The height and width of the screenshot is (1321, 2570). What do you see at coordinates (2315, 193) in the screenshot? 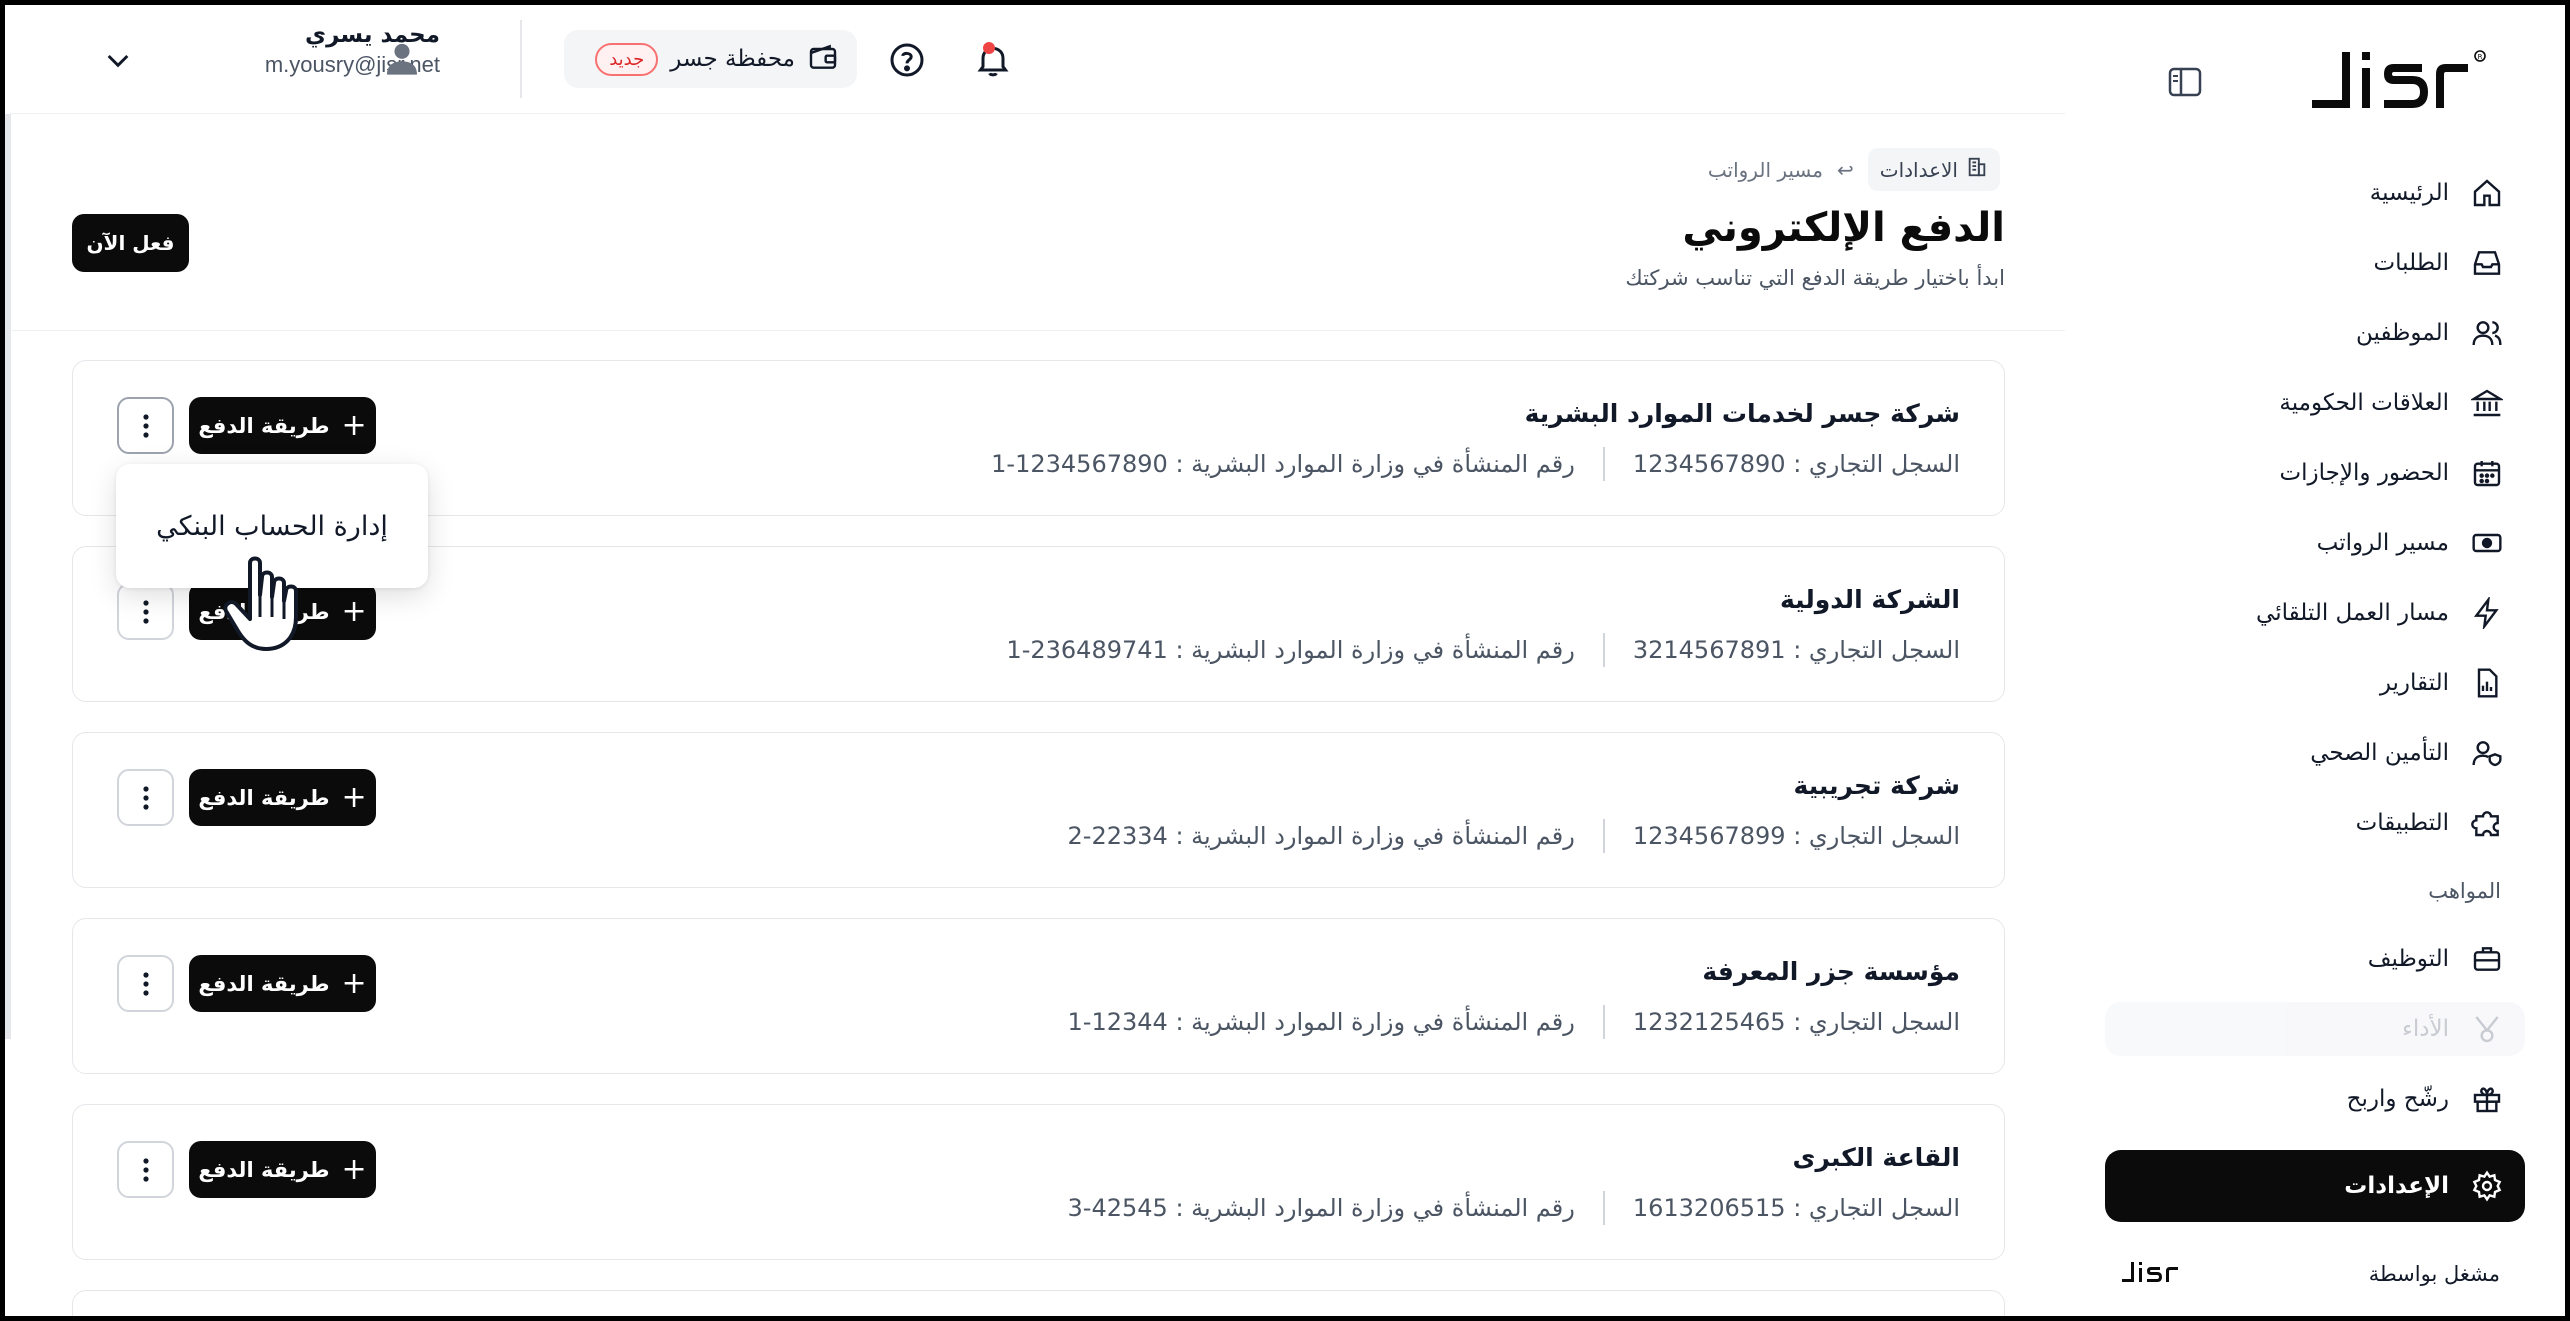
I see `sidebar-item-home: الرئيسية` at bounding box center [2315, 193].